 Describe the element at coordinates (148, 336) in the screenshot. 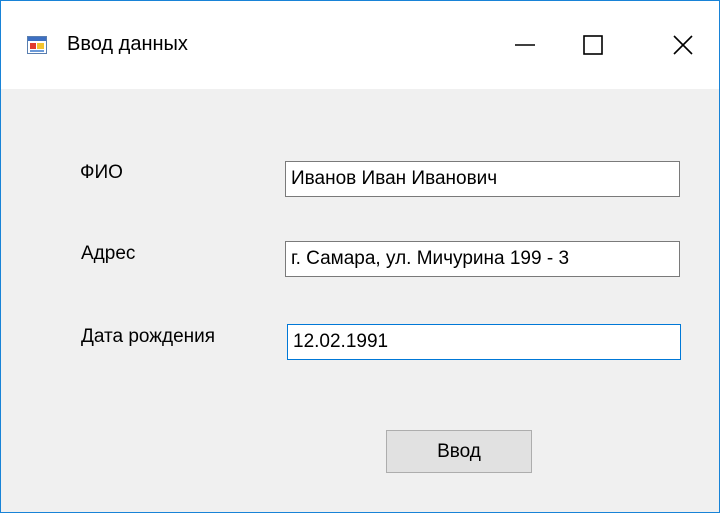

I see `birthdate-label: Дата рождения` at that location.